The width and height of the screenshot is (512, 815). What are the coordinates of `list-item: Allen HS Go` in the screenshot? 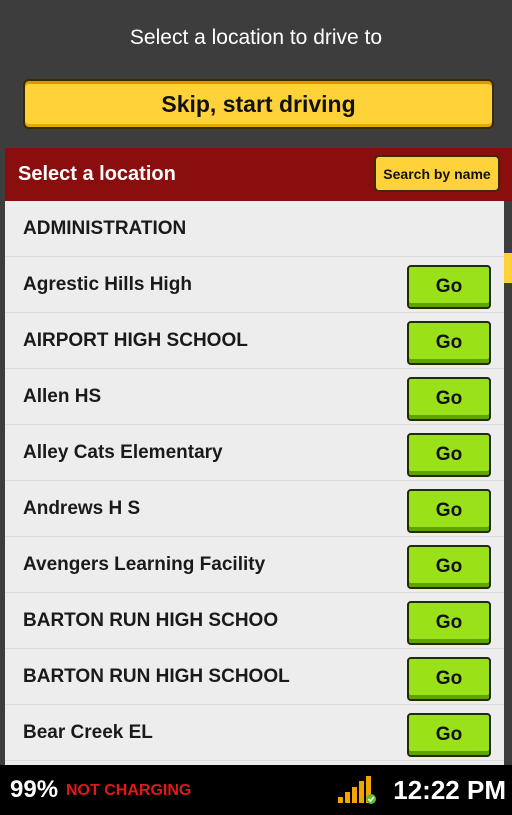 It's located at (254, 397).